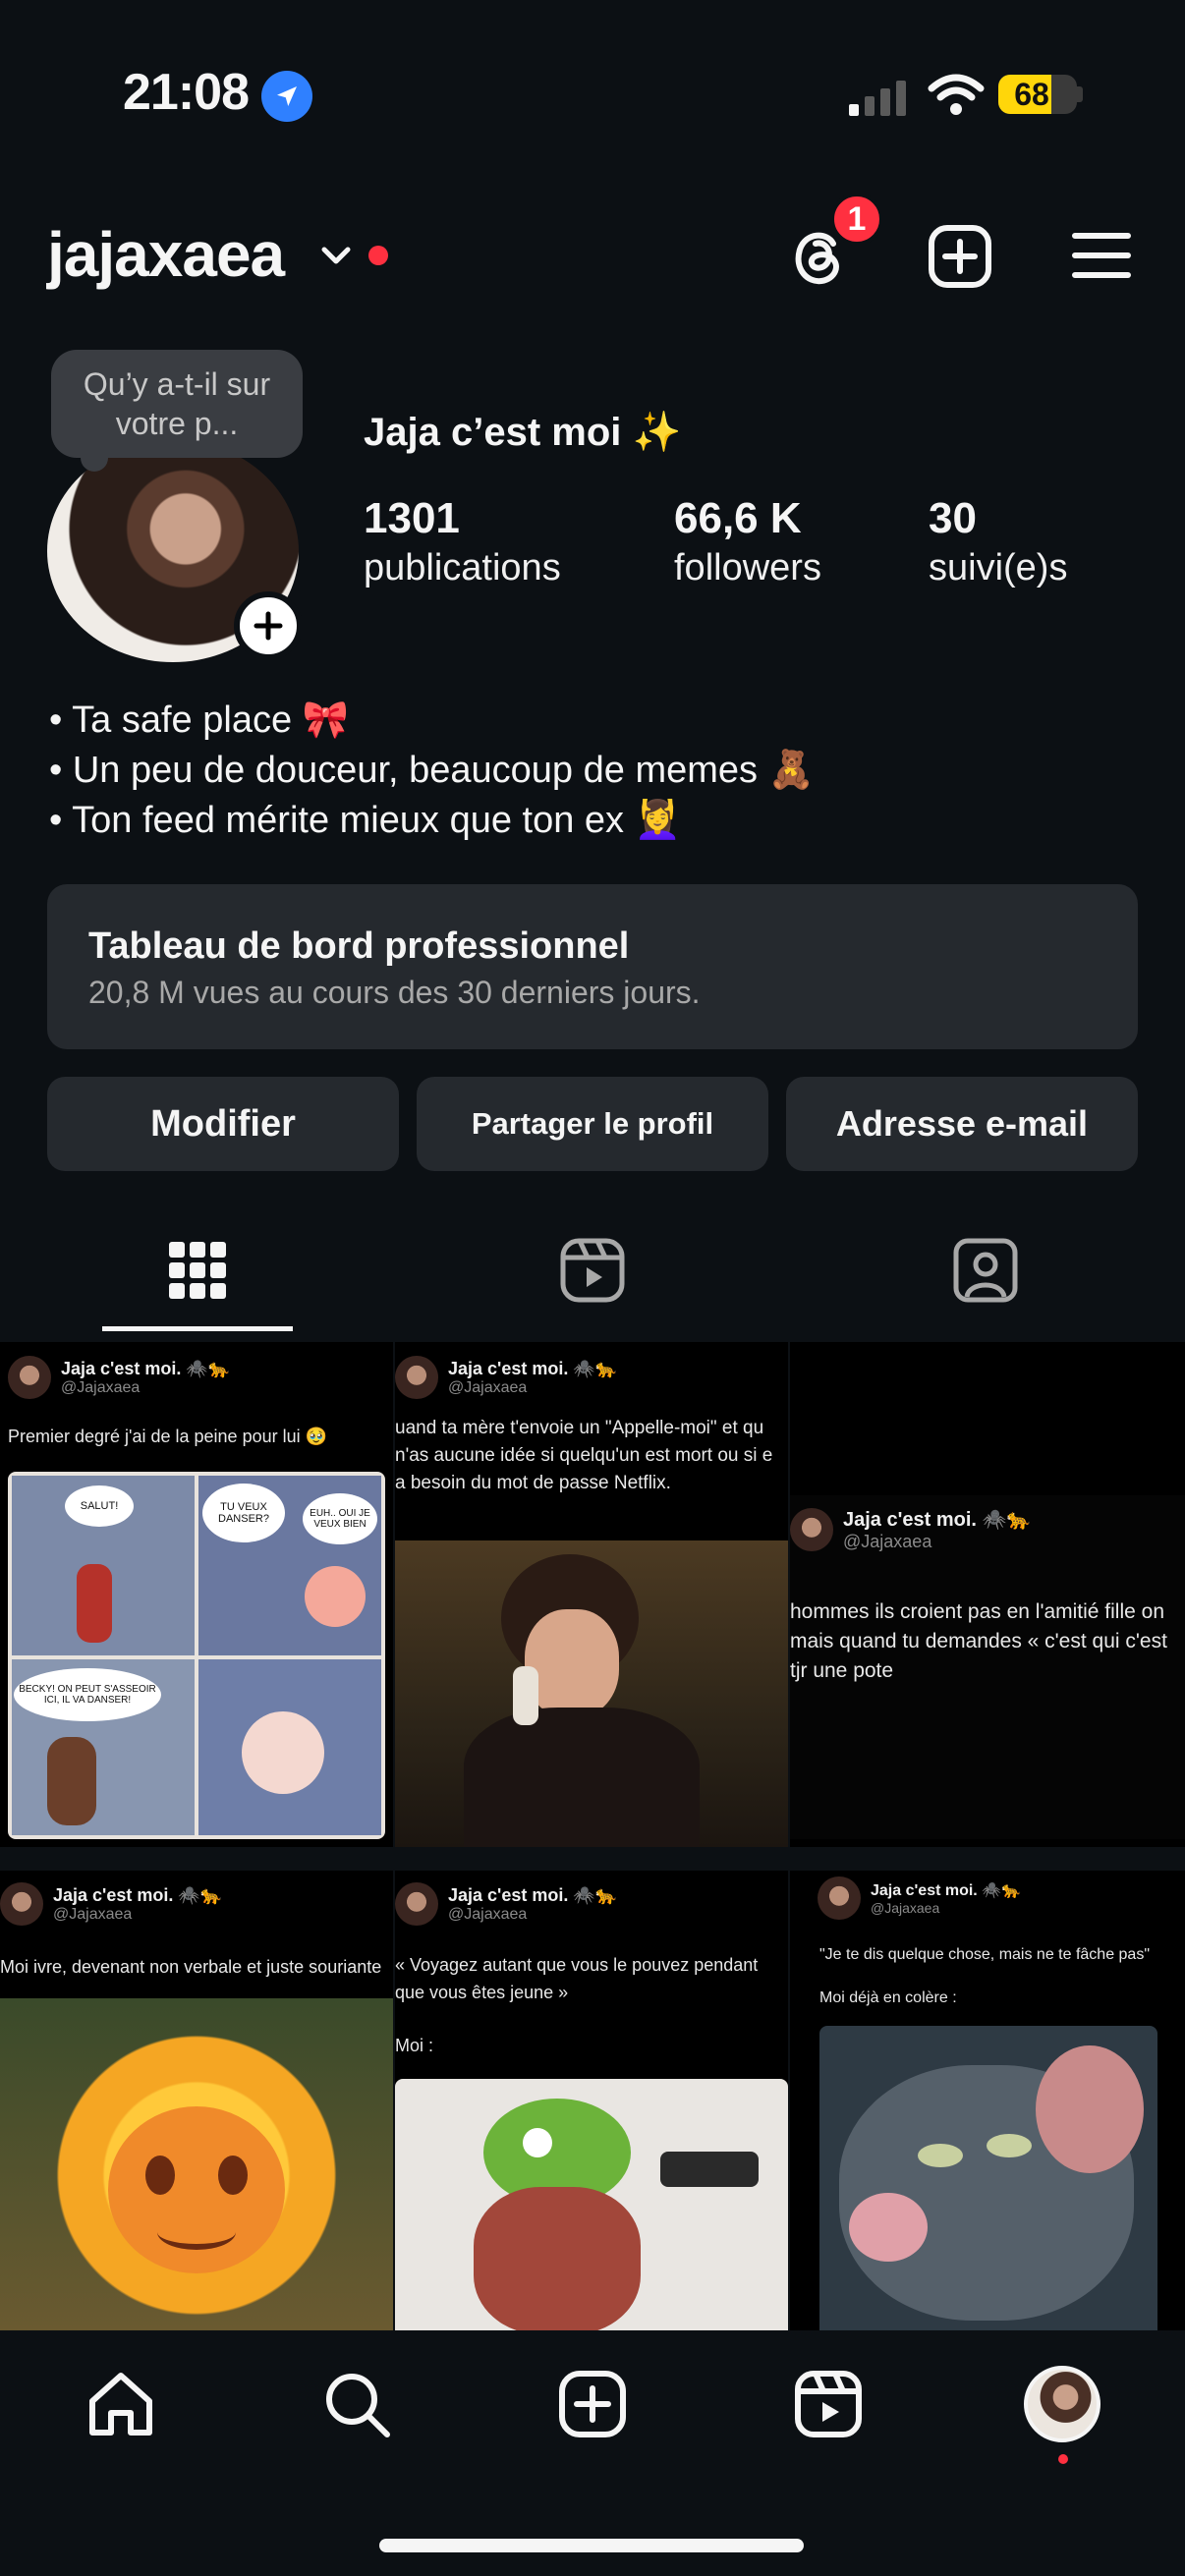 The width and height of the screenshot is (1185, 2576). I want to click on comic-speech-bubble: TU VEUX DANSER?, so click(244, 1513).